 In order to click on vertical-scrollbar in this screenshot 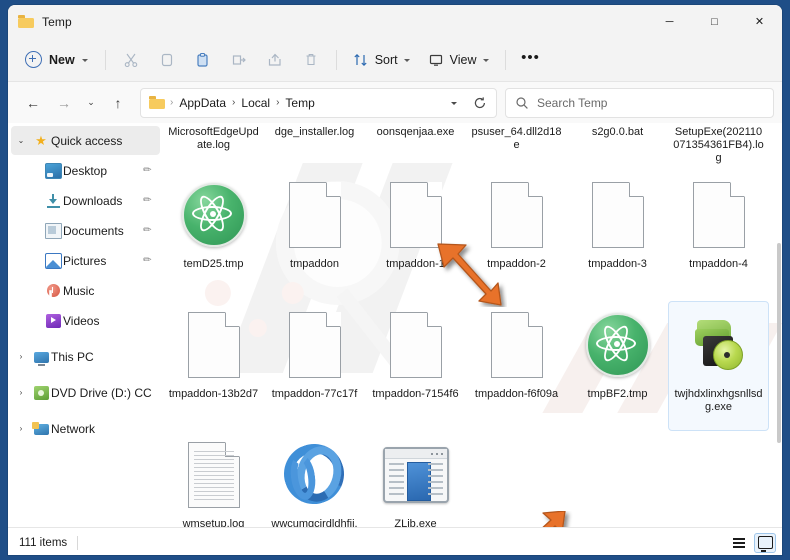, I will do `click(779, 325)`.